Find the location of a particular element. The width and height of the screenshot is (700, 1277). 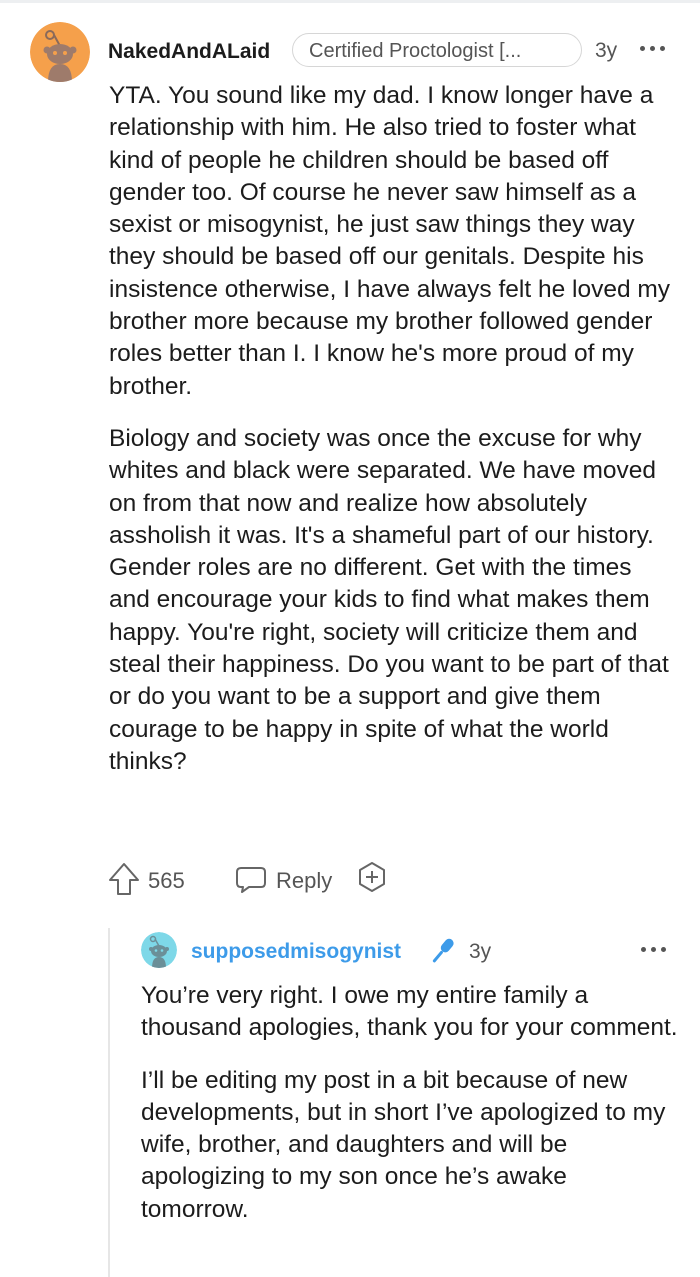

vote-score: 565 is located at coordinates (166, 880).